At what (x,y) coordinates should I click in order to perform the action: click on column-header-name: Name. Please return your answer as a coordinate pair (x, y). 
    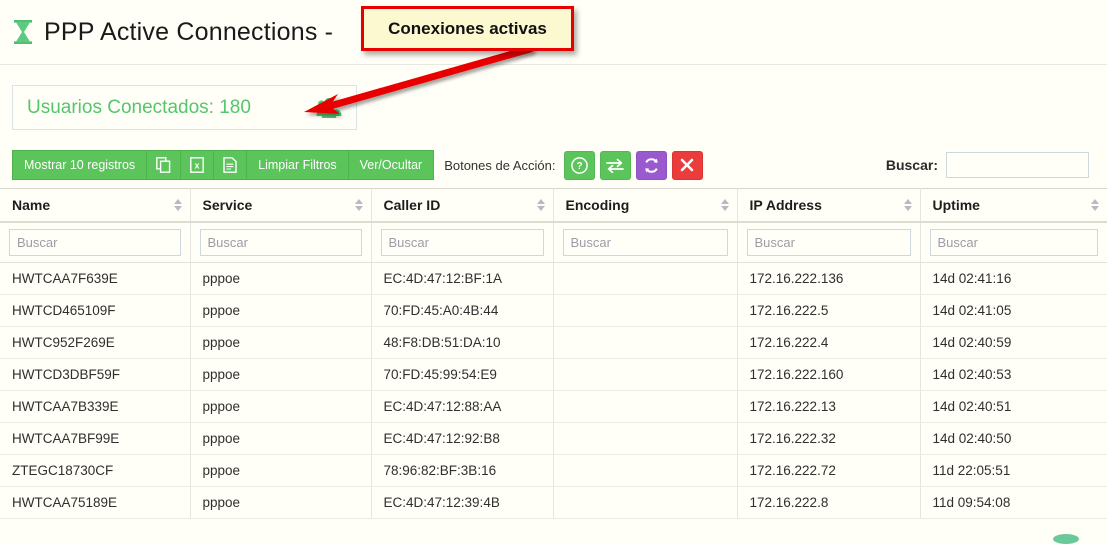
    Looking at the image, I should click on (95, 205).